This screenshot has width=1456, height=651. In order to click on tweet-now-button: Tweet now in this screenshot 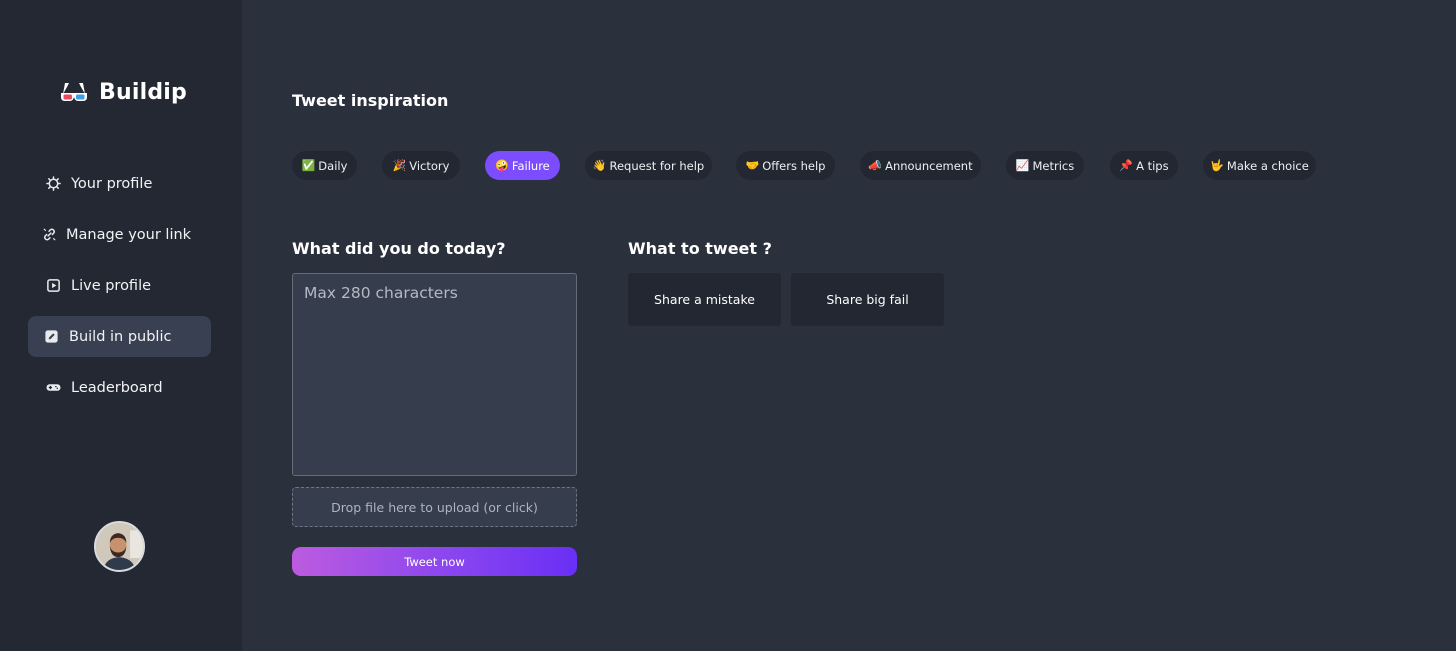, I will do `click(434, 561)`.